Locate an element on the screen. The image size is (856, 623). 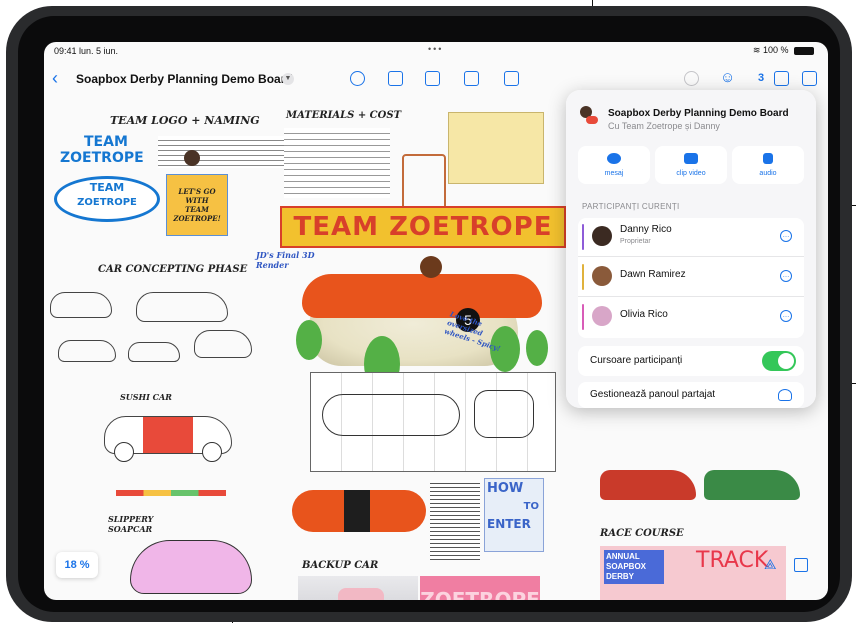
team-badge-text-2: ZOETROPE is located at coordinates (107, 202).